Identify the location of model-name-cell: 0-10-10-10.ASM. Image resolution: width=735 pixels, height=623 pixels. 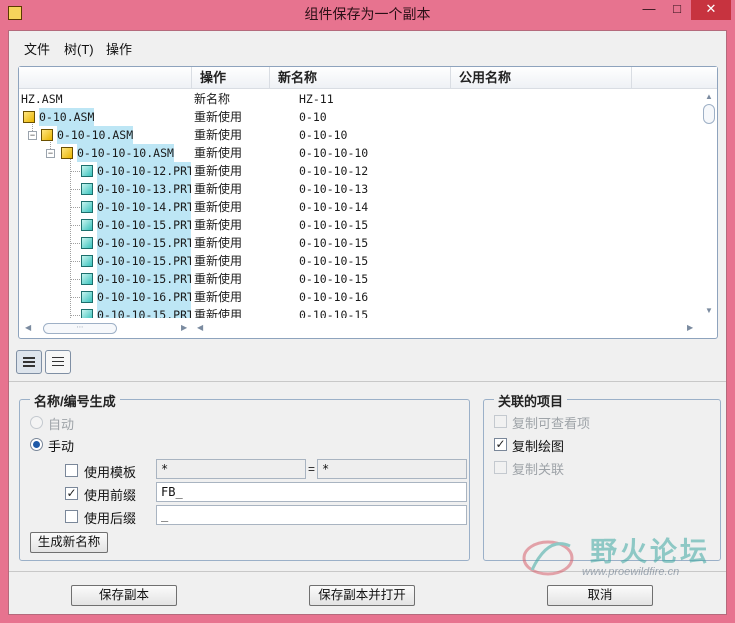
(125, 153).